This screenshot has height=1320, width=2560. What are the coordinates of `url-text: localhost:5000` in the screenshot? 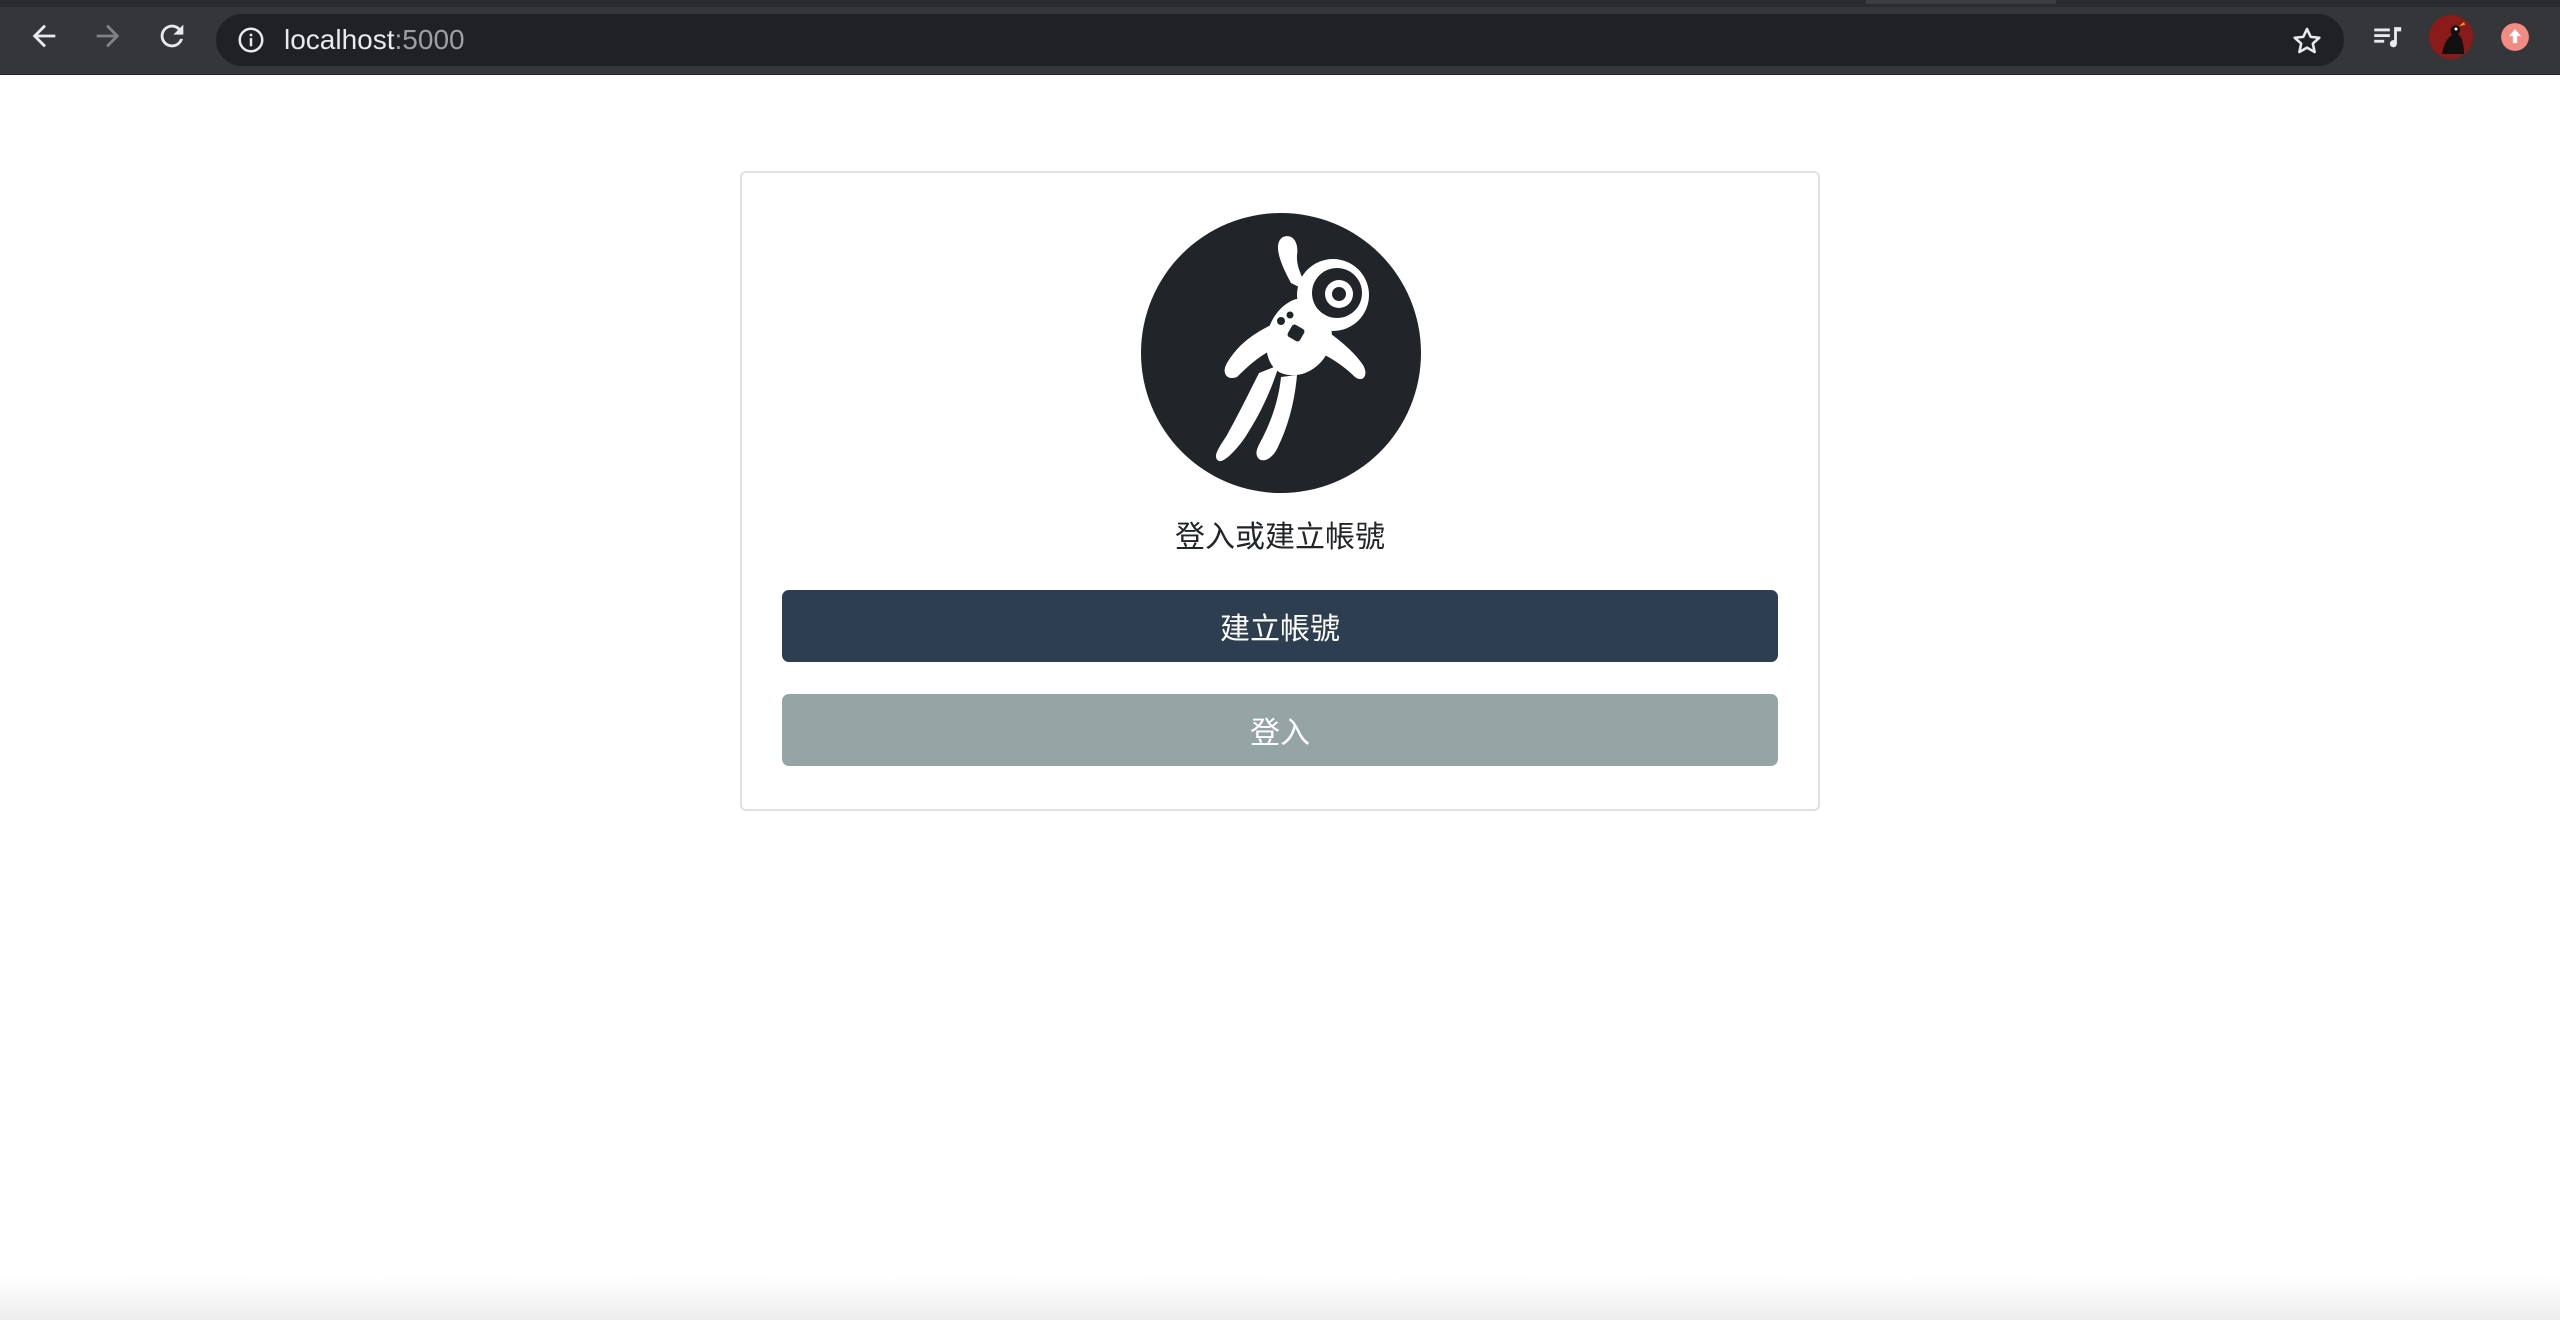 It's located at (374, 40).